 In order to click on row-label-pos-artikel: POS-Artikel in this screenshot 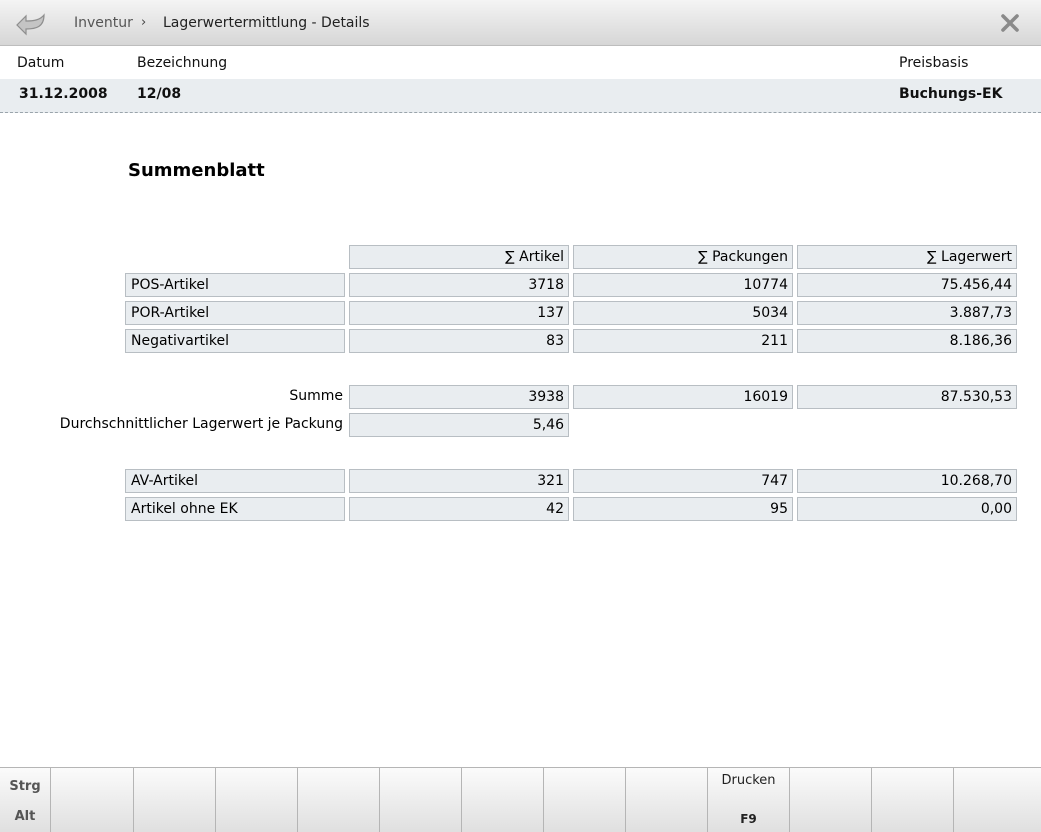, I will do `click(235, 285)`.